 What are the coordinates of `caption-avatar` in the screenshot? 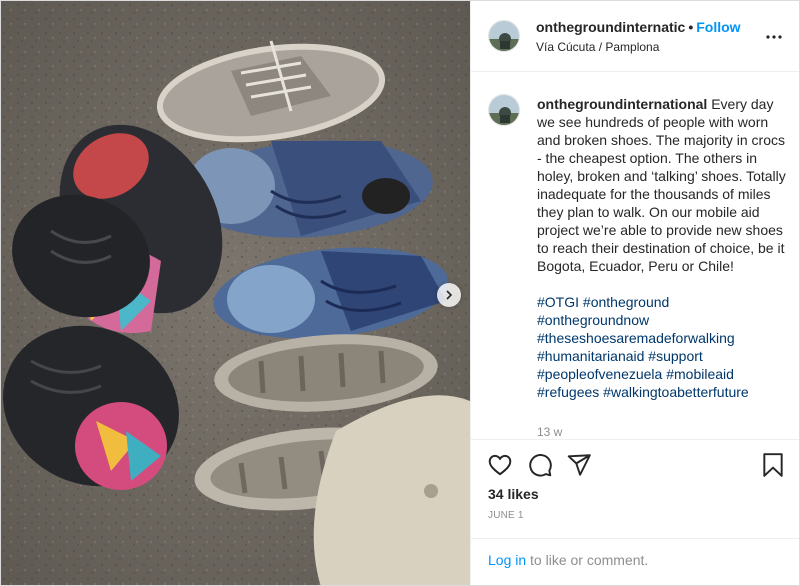 It's located at (504, 110).